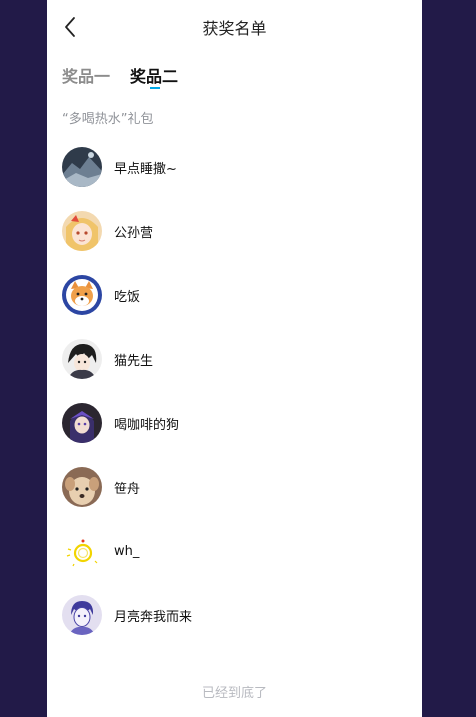  Describe the element at coordinates (234, 551) in the screenshot. I see `winner-row: wh_` at that location.